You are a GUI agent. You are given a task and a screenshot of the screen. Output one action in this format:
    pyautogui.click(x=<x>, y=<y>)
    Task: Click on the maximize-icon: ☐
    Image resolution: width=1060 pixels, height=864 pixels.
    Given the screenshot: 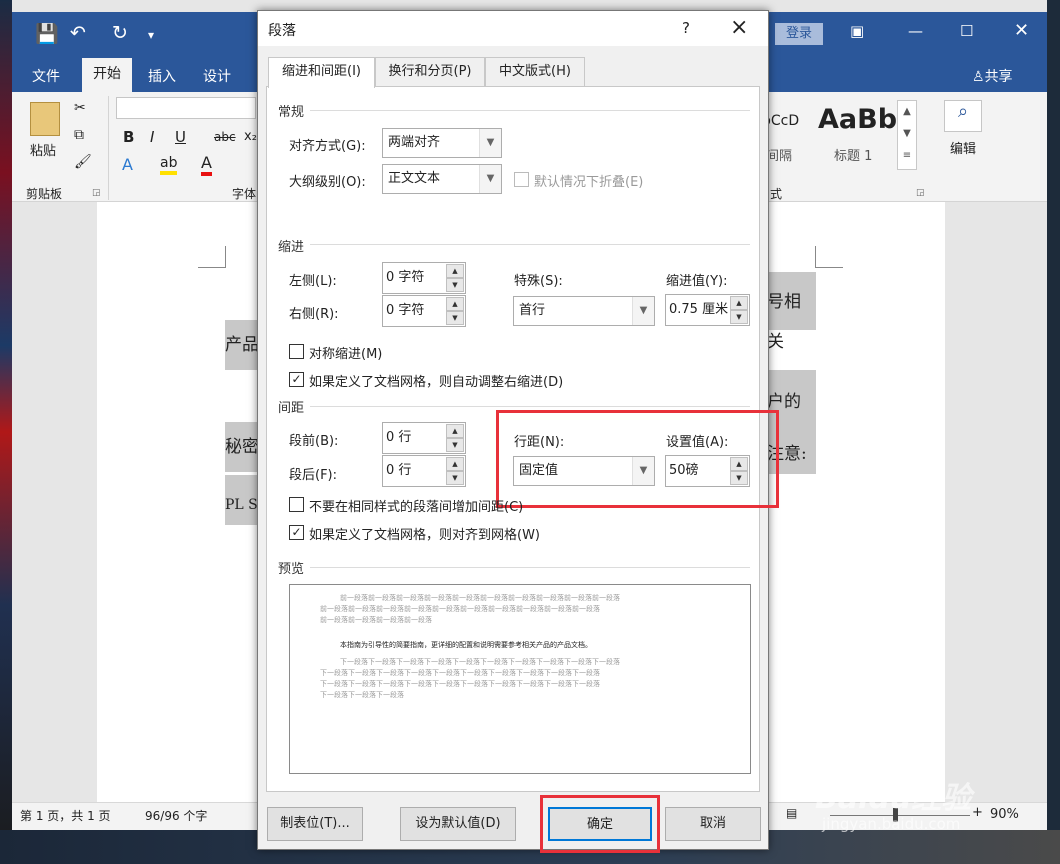 What is the action you would take?
    pyautogui.click(x=966, y=31)
    